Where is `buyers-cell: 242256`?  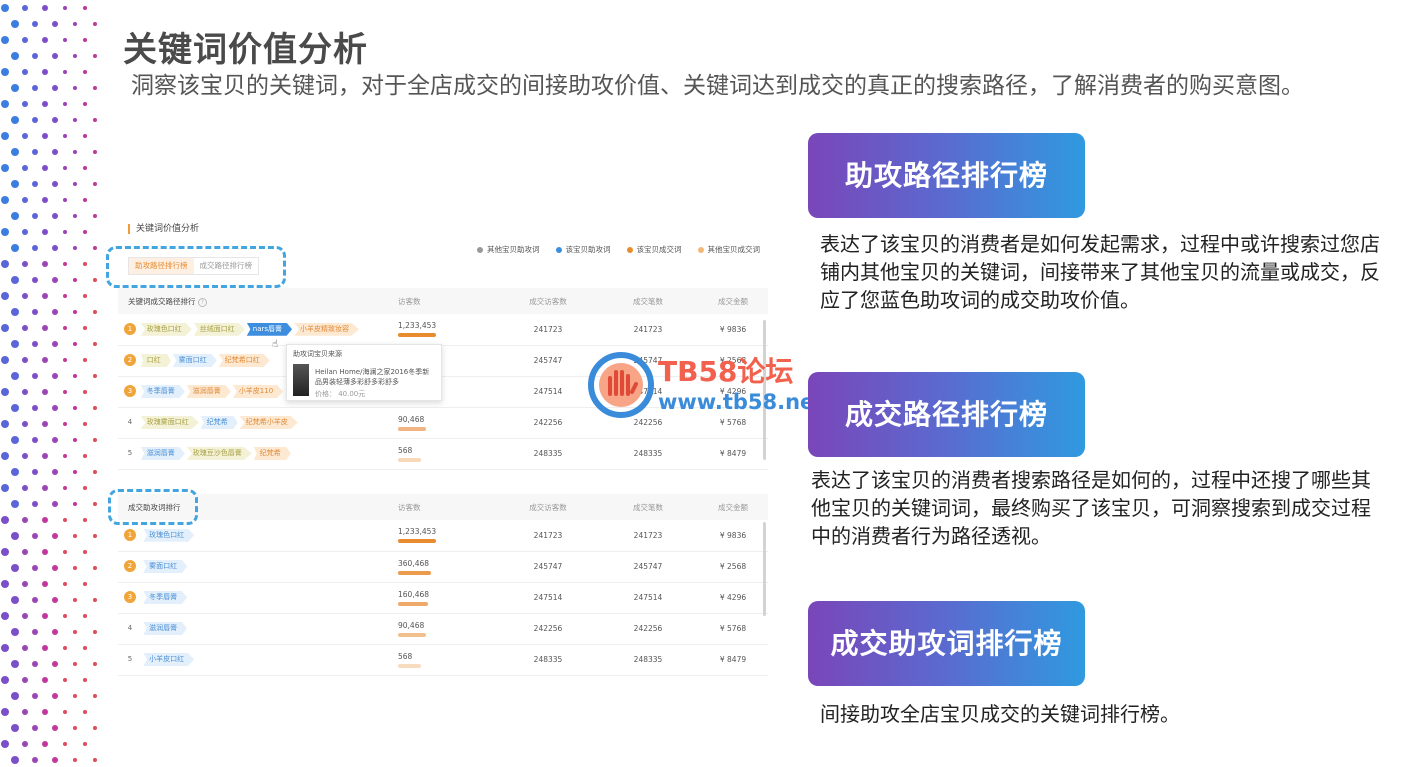 buyers-cell: 242256 is located at coordinates (548, 629).